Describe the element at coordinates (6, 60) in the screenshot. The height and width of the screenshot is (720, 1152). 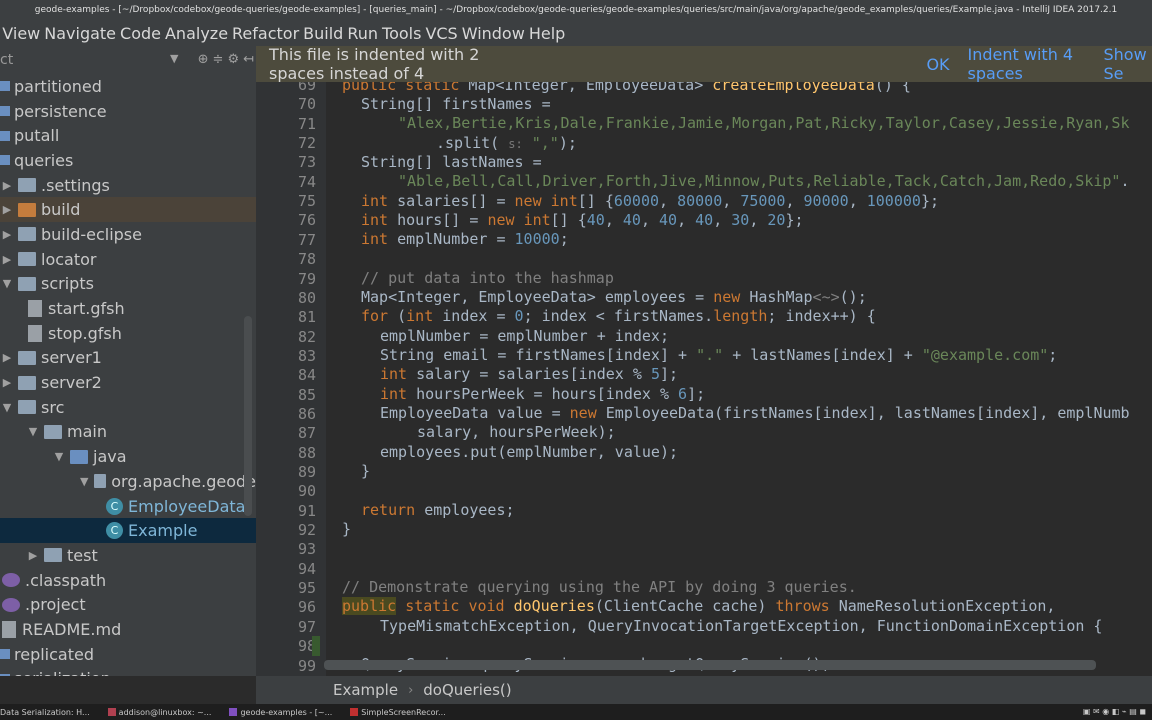
I see `project-view-selector: ct` at that location.